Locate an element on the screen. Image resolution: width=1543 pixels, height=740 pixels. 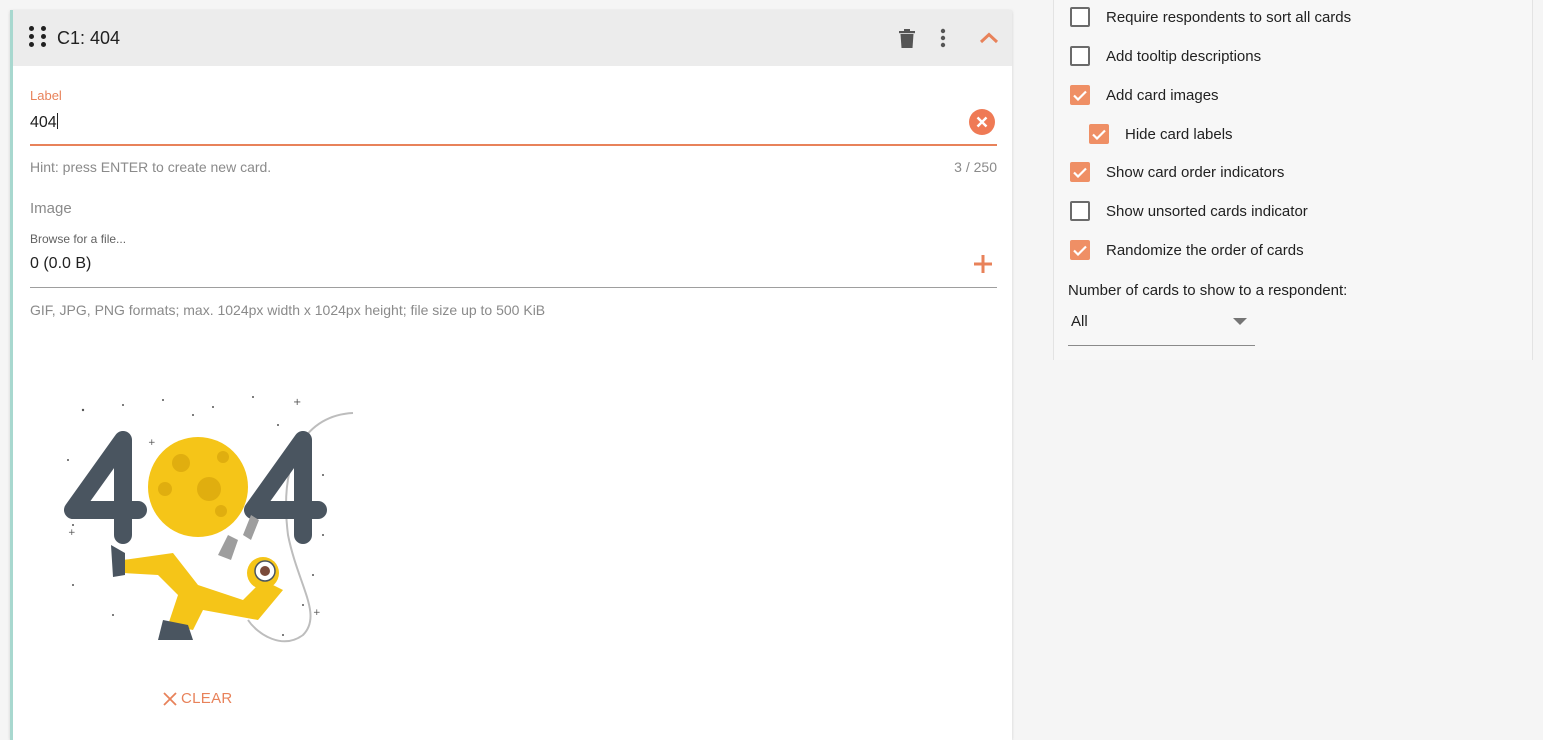
file-input: 0 (0.0 B) is located at coordinates (513, 269).